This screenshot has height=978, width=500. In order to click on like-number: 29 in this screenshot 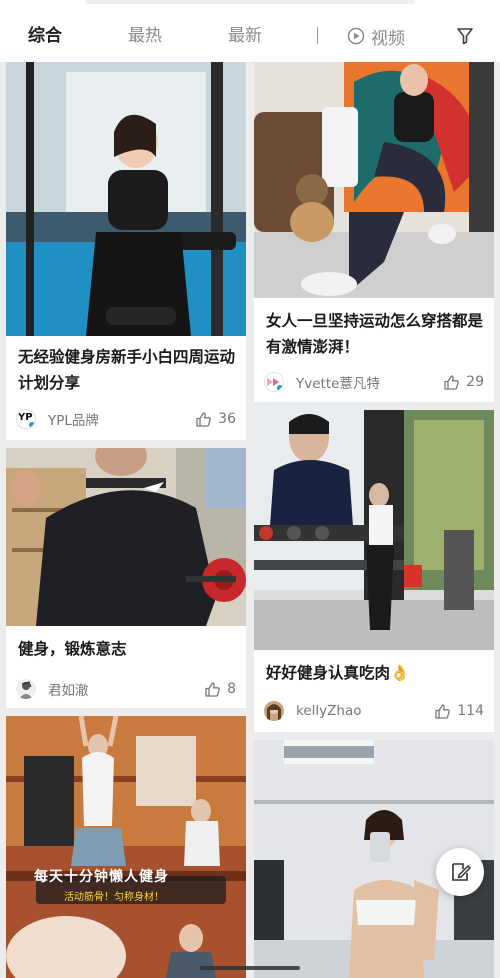, I will do `click(475, 382)`.